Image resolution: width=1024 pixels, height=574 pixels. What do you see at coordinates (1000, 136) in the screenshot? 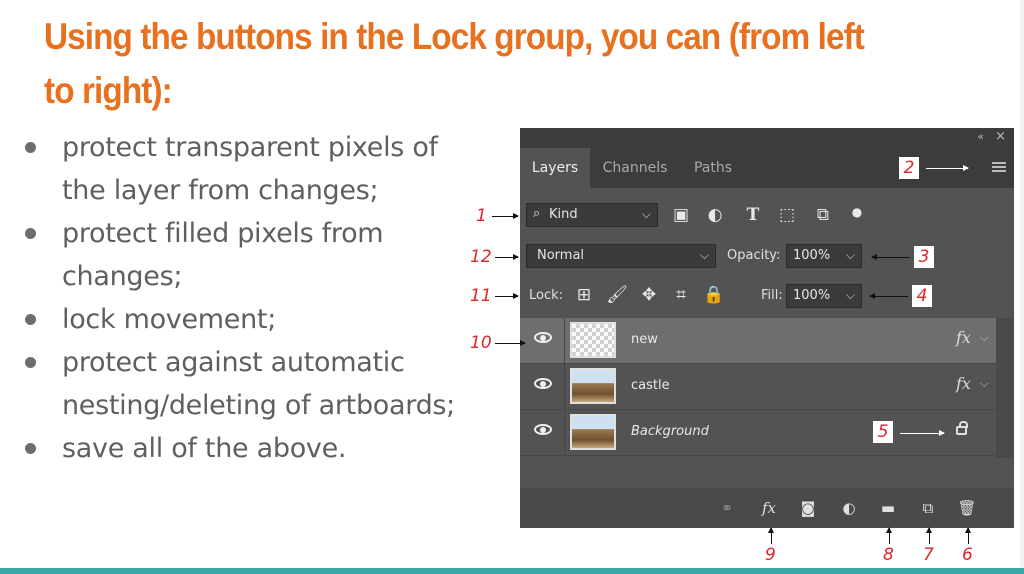
I see `close-icon: ×` at bounding box center [1000, 136].